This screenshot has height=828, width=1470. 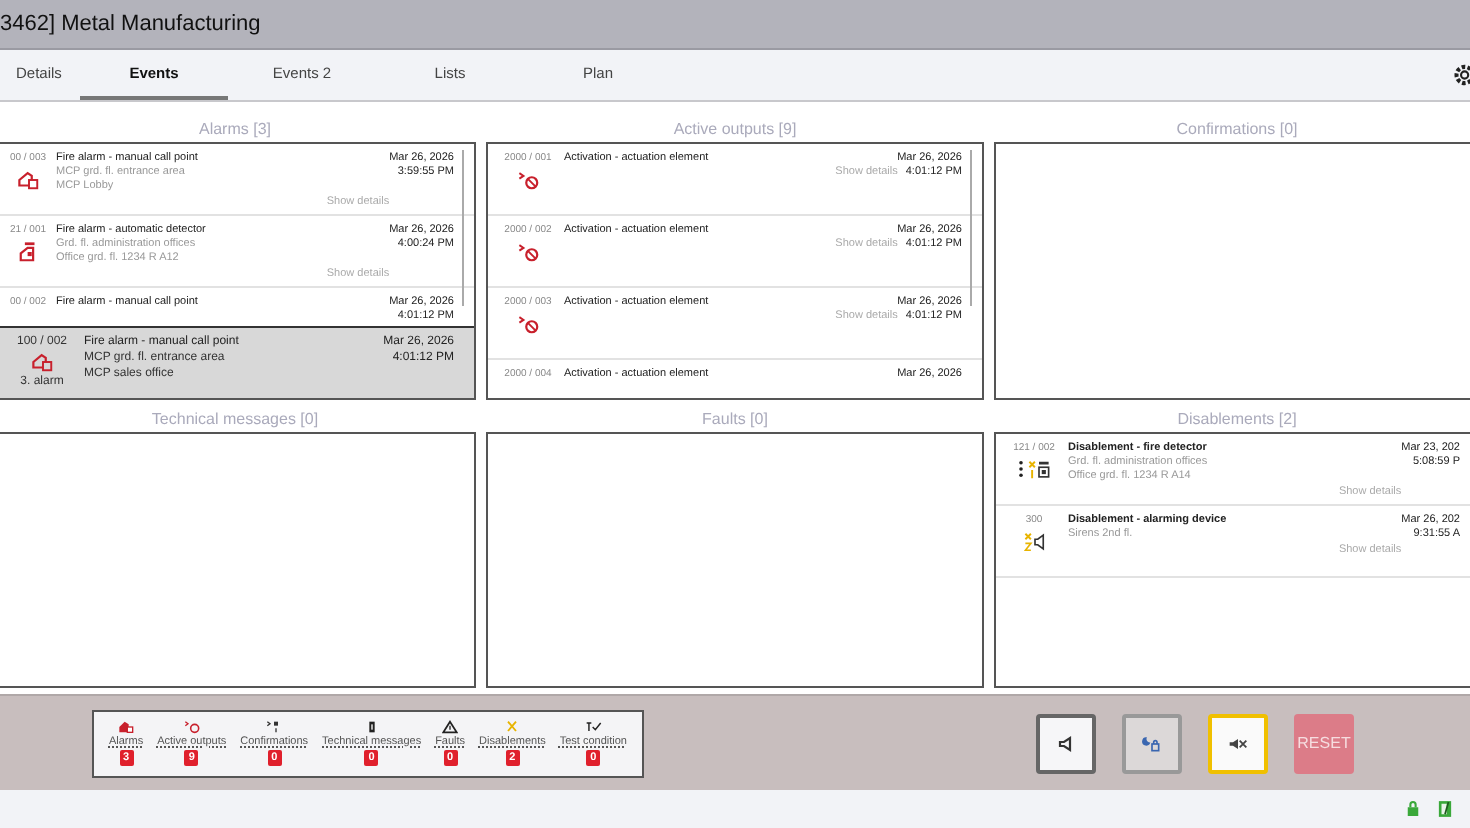 What do you see at coordinates (1237, 419) in the screenshot?
I see `panel-title: Disablements [2]` at bounding box center [1237, 419].